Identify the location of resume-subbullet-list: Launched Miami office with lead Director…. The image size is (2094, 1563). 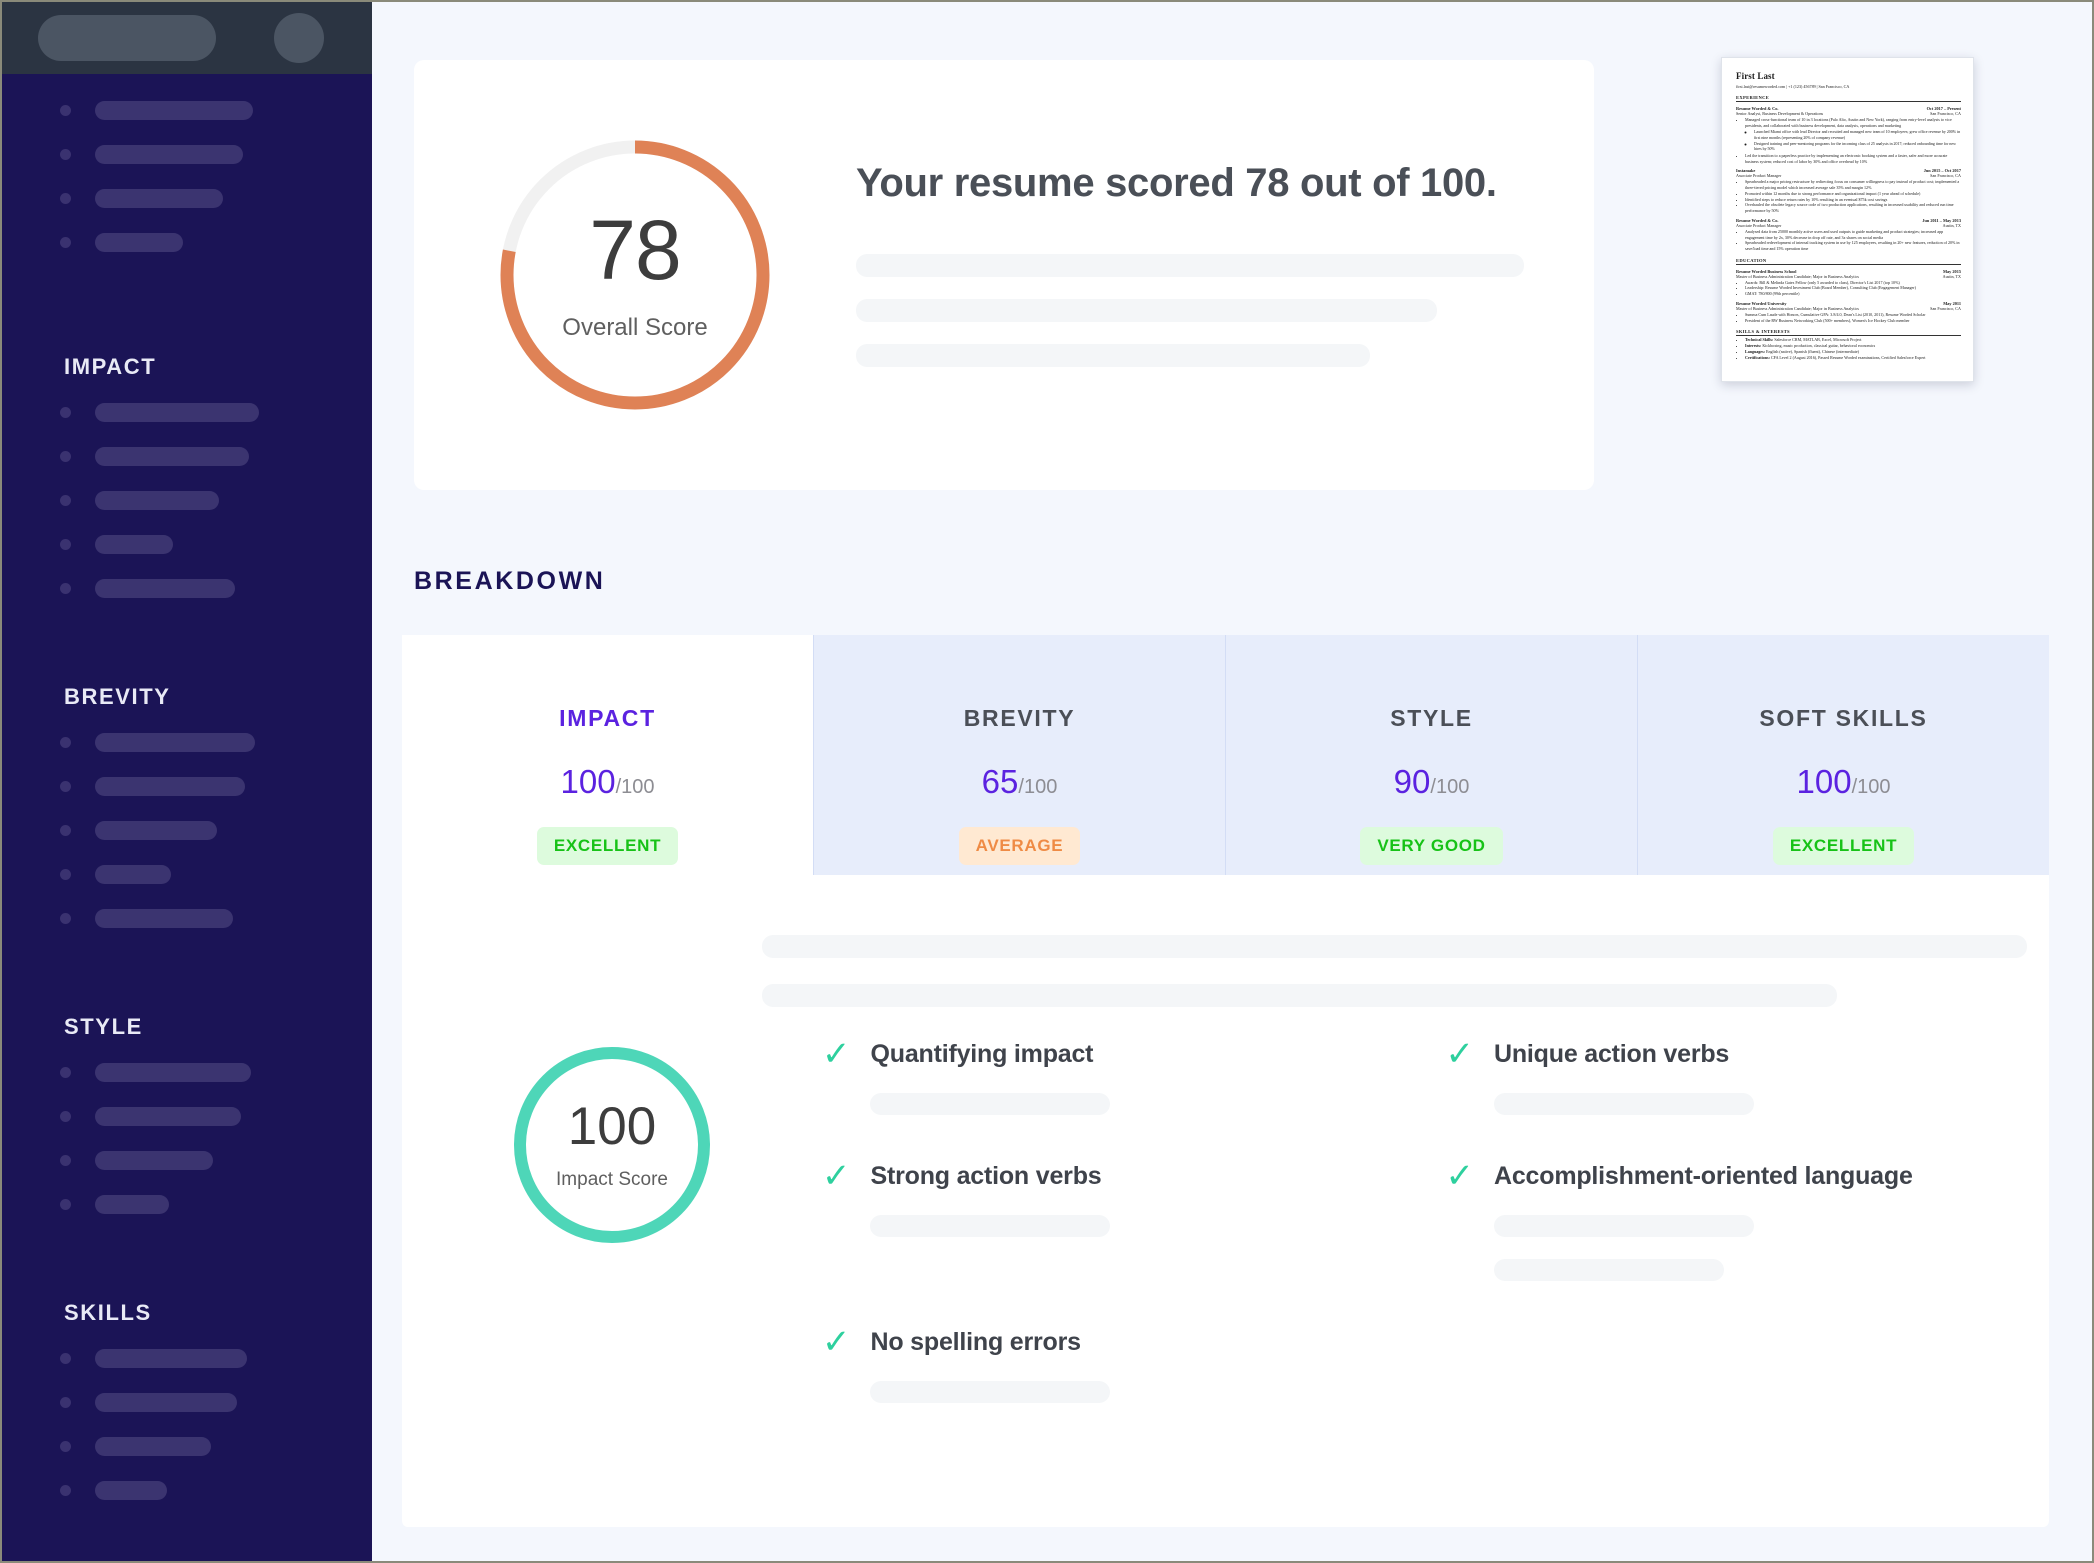
(1851, 140).